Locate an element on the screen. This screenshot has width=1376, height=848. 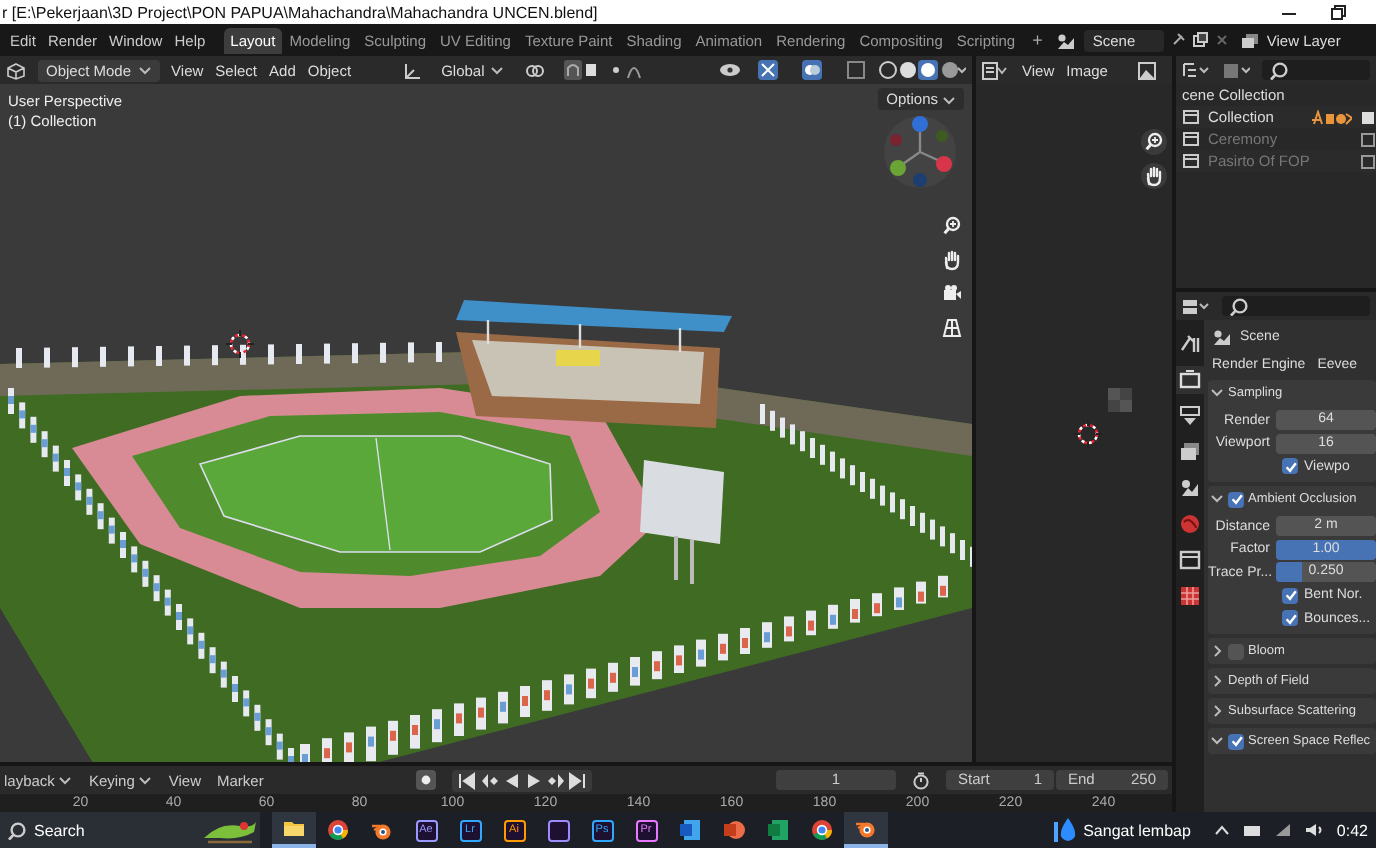
cube-icon is located at coordinates (16, 70).